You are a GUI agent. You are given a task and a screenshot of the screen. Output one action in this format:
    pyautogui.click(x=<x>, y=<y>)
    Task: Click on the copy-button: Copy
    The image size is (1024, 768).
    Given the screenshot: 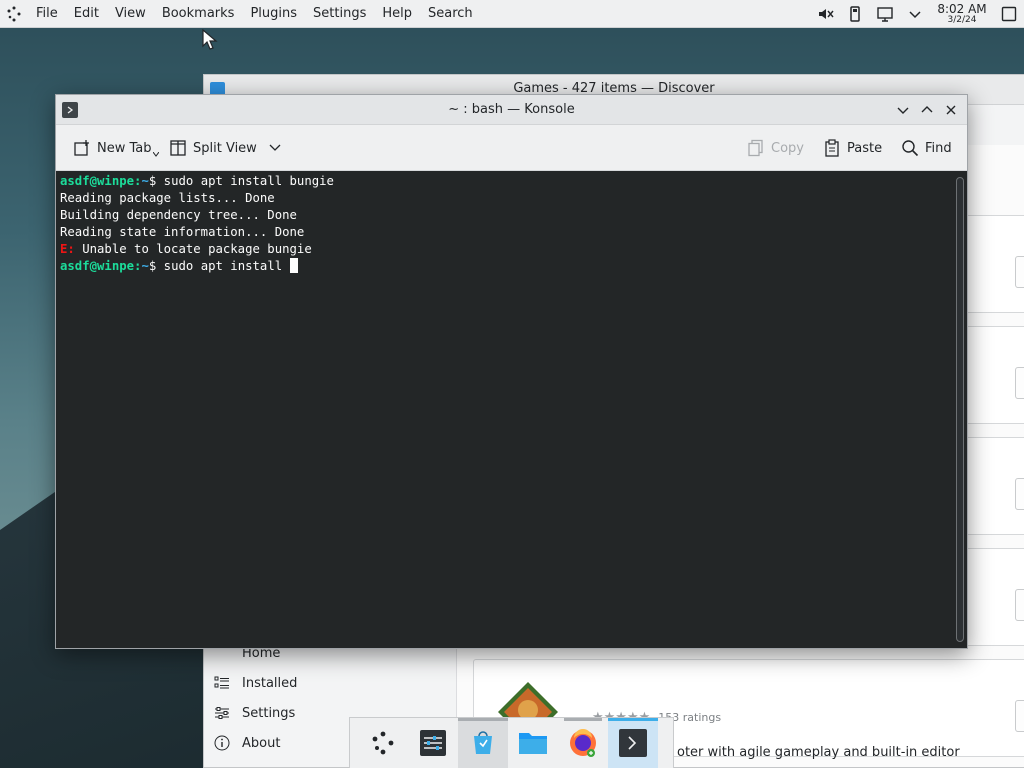 What is the action you would take?
    pyautogui.click(x=775, y=148)
    